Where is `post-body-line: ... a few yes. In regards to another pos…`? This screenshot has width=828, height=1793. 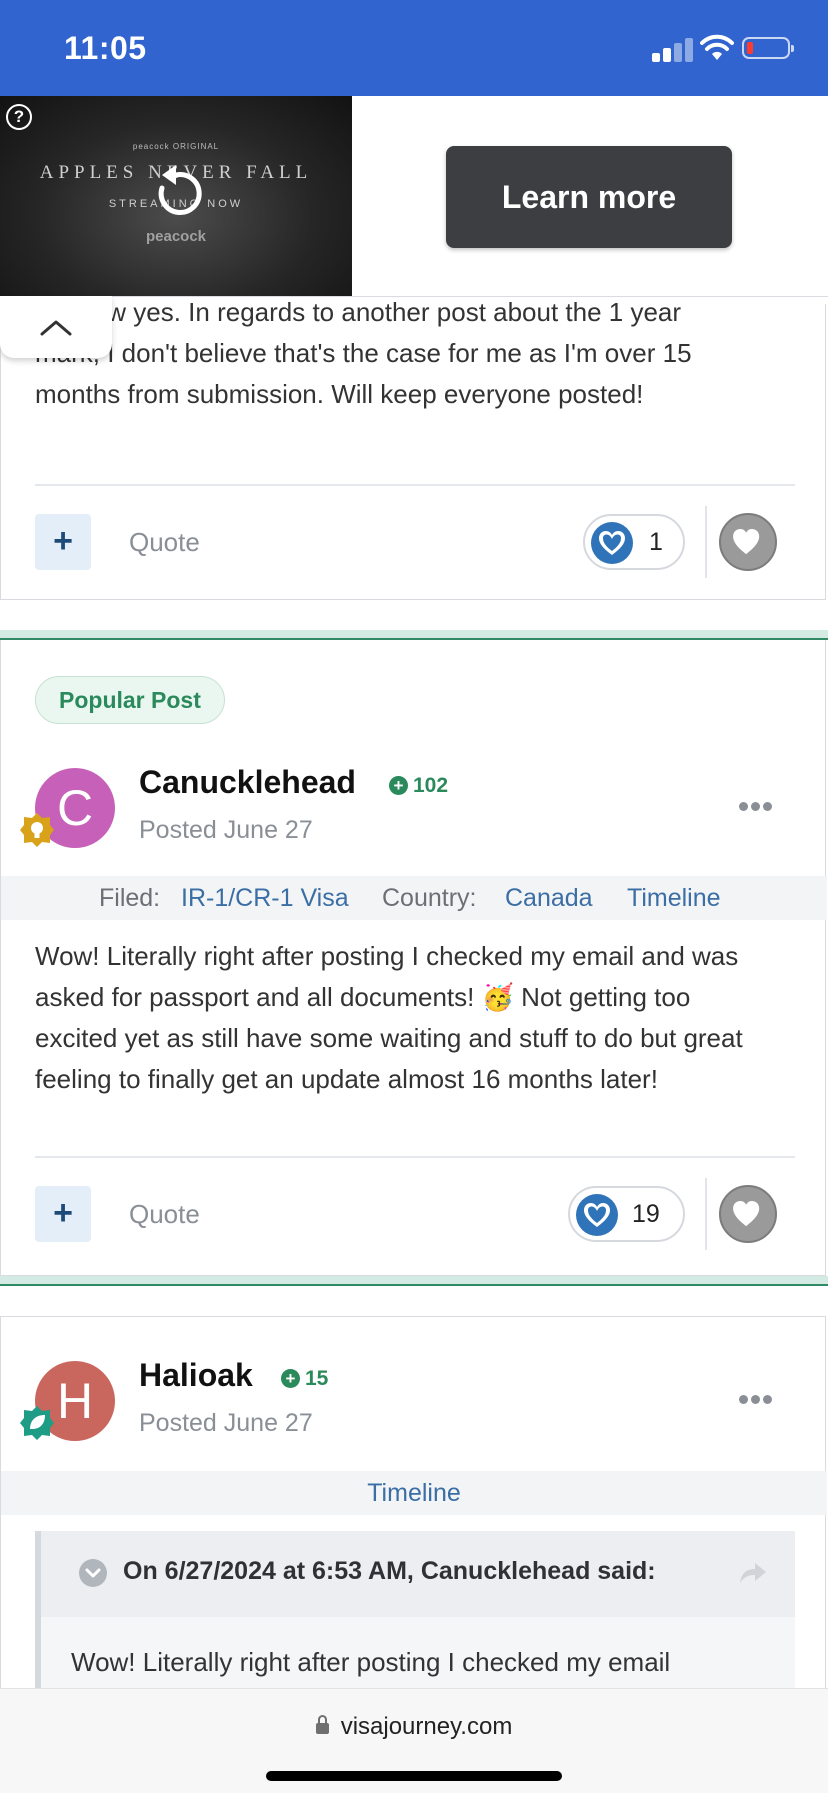 post-body-line: ... a few yes. In regards to another pos… is located at coordinates (358, 312).